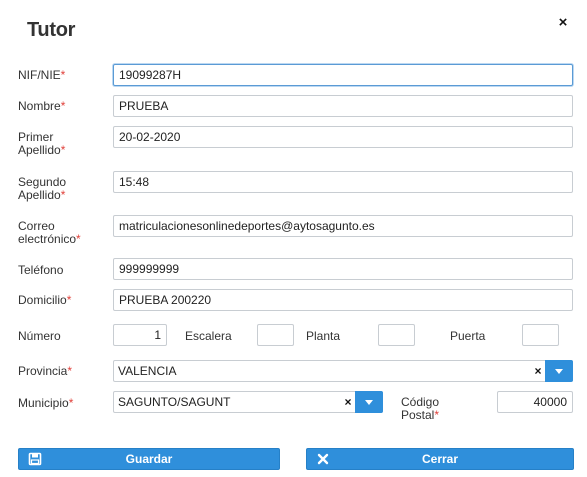  I want to click on correo-label: Correo electrónico*, so click(49, 232).